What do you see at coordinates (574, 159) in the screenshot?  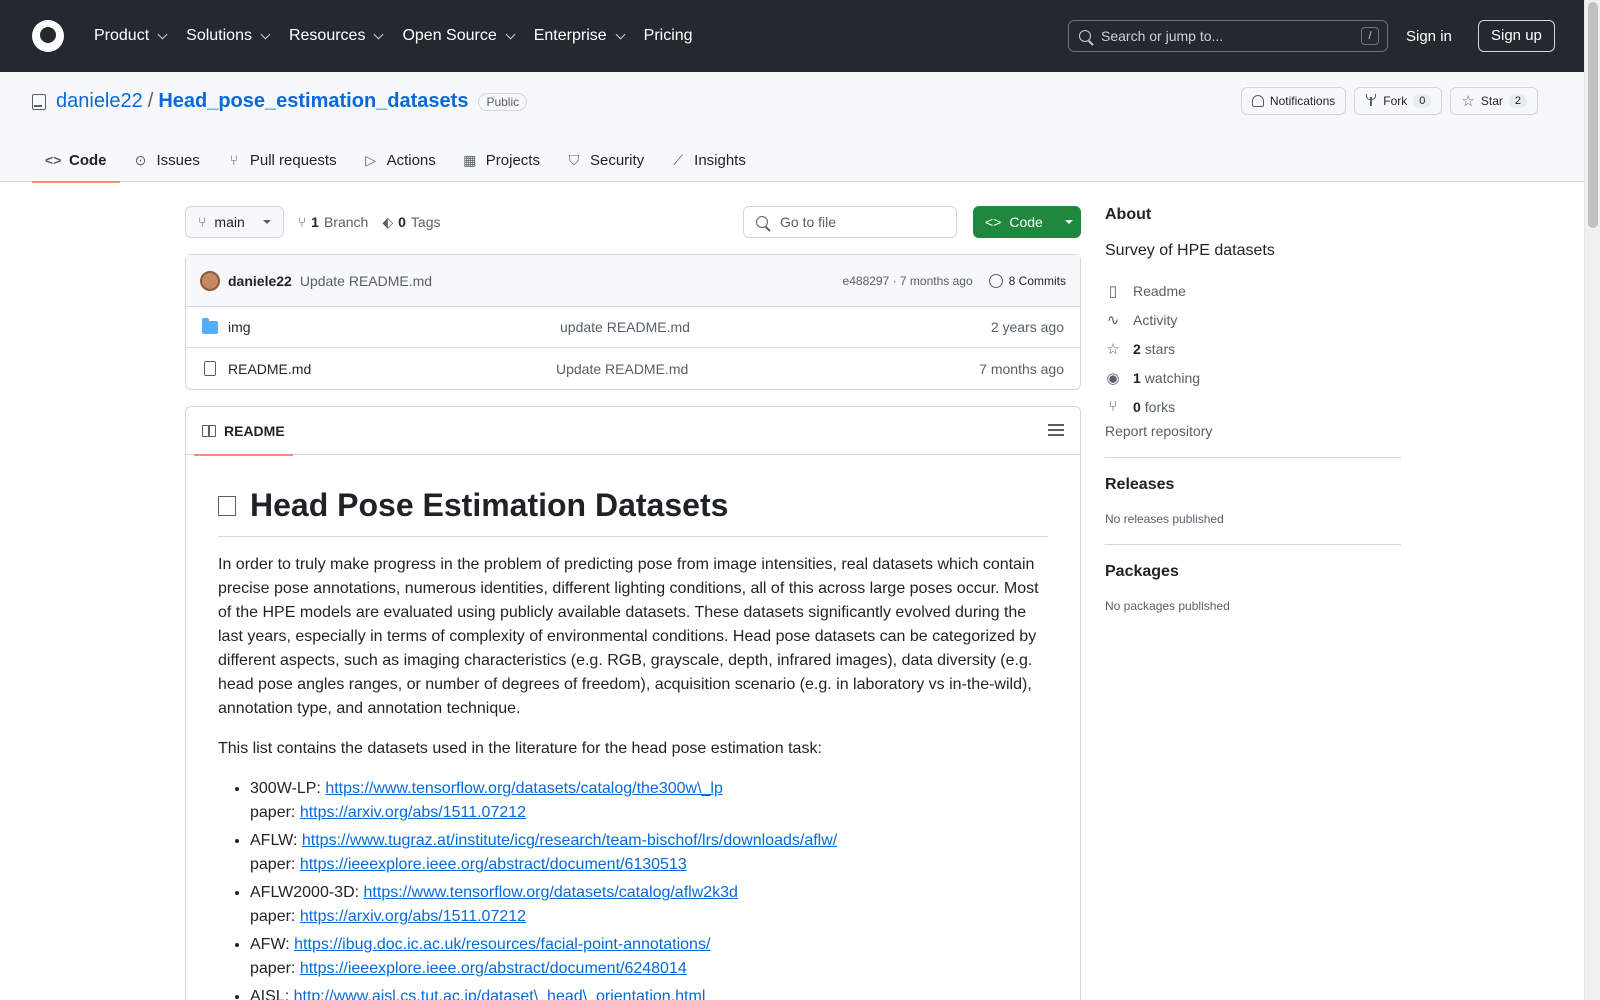 I see `shield-icon: ⛉` at bounding box center [574, 159].